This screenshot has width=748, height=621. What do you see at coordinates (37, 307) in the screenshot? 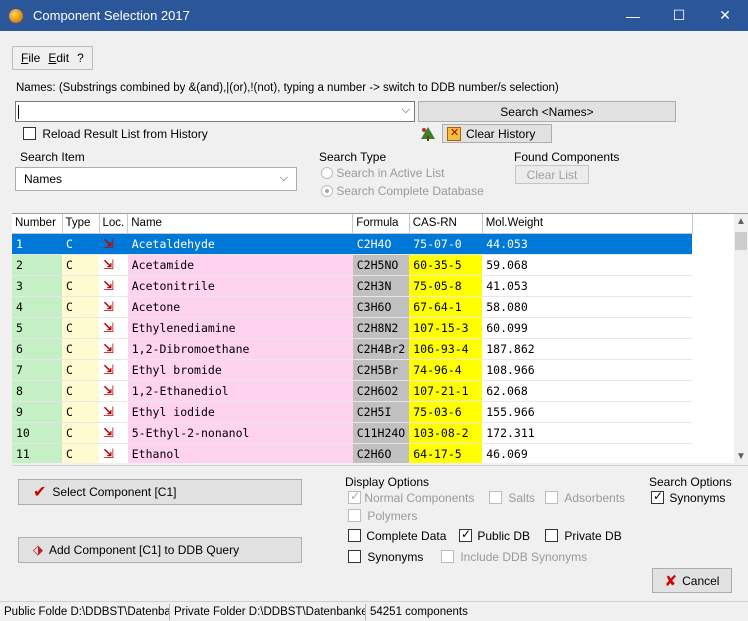
I see `cell-number: 4` at bounding box center [37, 307].